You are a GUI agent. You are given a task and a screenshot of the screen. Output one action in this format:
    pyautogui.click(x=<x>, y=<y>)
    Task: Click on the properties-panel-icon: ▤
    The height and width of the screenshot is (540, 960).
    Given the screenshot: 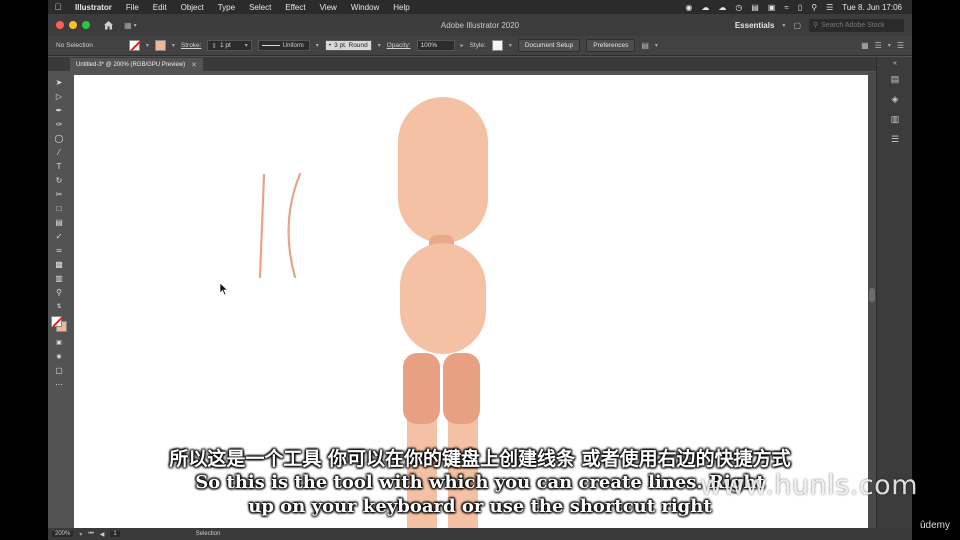 What is the action you would take?
    pyautogui.click(x=894, y=79)
    